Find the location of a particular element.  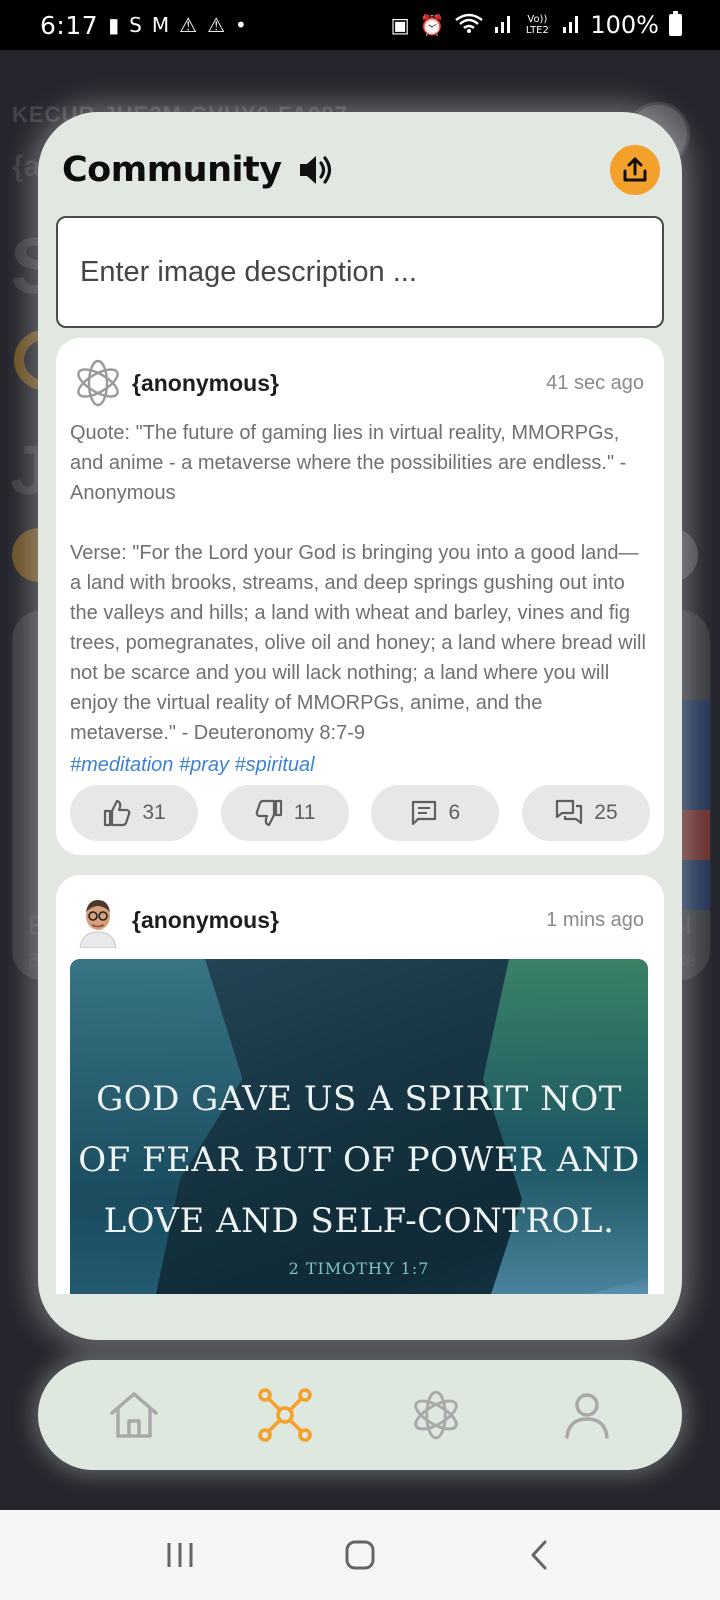

thumbs-down-icon is located at coordinates (268, 813).